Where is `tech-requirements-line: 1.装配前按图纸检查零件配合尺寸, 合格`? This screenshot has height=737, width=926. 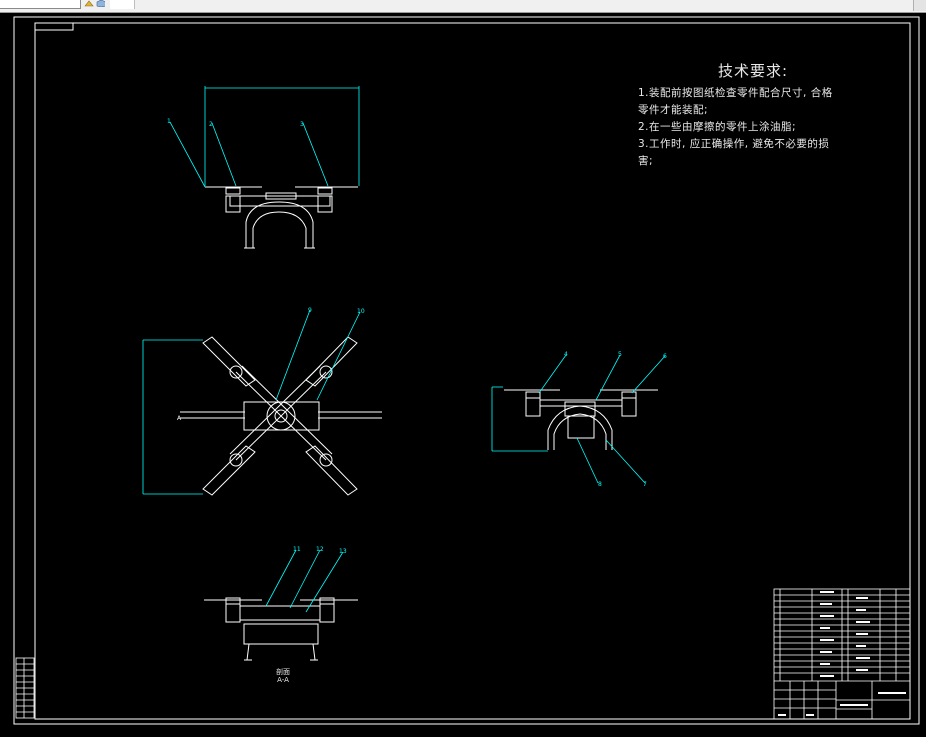 tech-requirements-line: 1.装配前按图纸检查零件配合尺寸, 合格 is located at coordinates (735, 93).